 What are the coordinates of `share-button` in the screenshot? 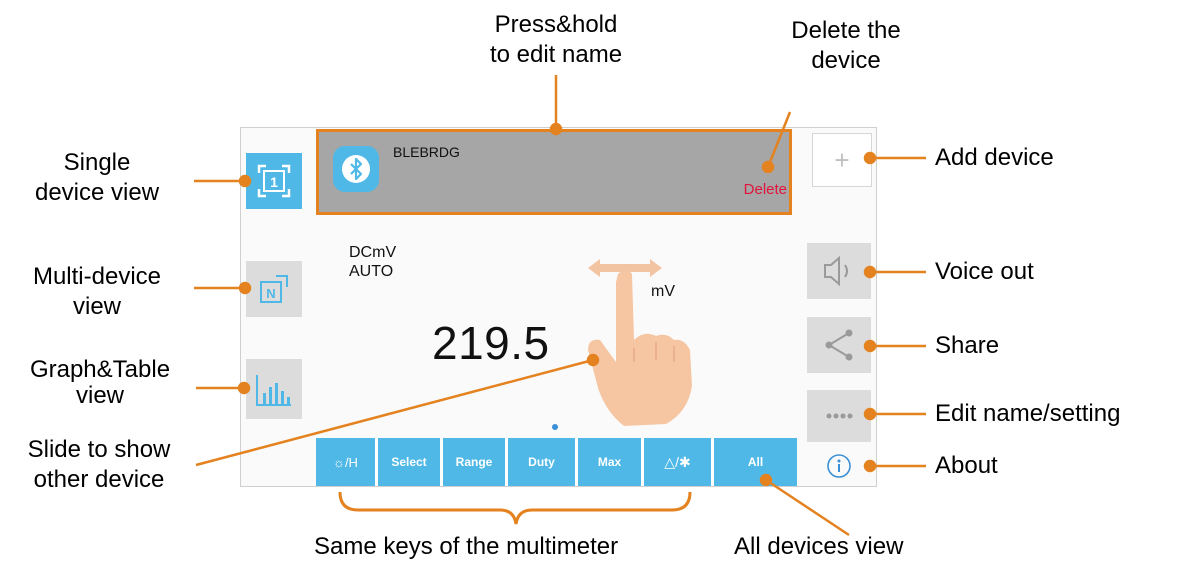 It's located at (839, 345).